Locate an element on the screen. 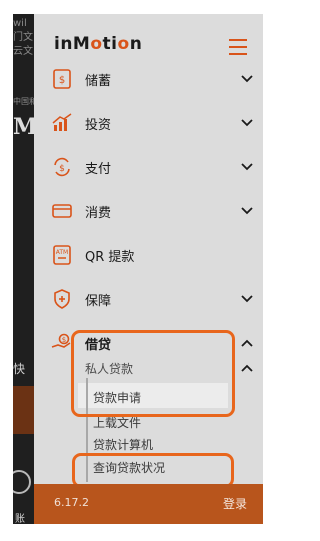 The height and width of the screenshot is (541, 320). background-text: 账 is located at coordinates (20, 519).